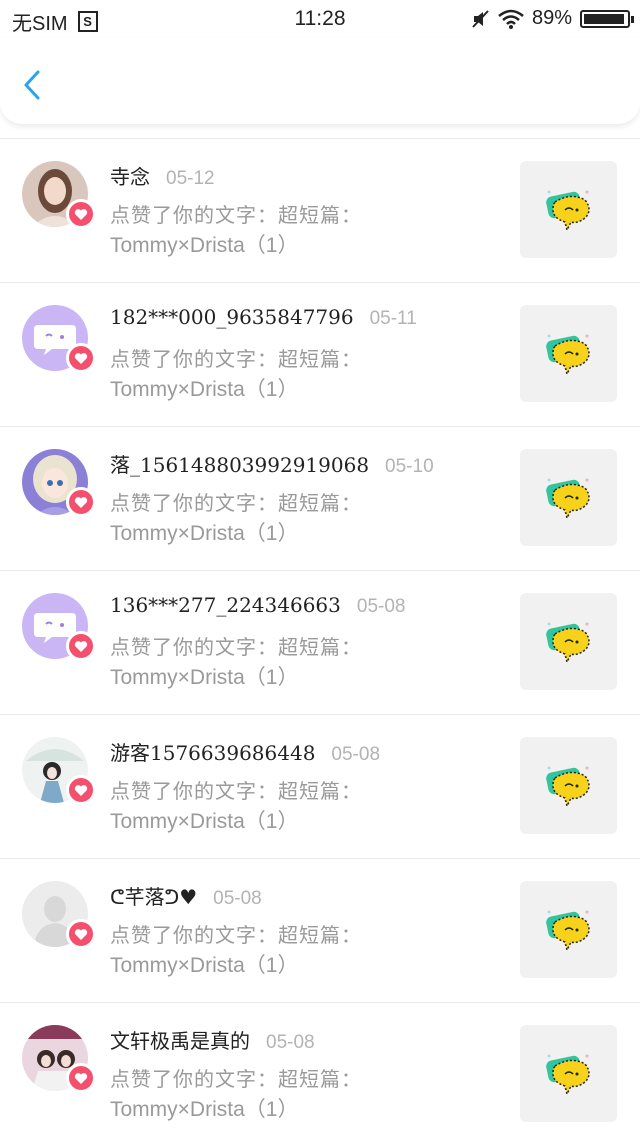  What do you see at coordinates (212, 753) in the screenshot?
I see `username: 游客1576639686448` at bounding box center [212, 753].